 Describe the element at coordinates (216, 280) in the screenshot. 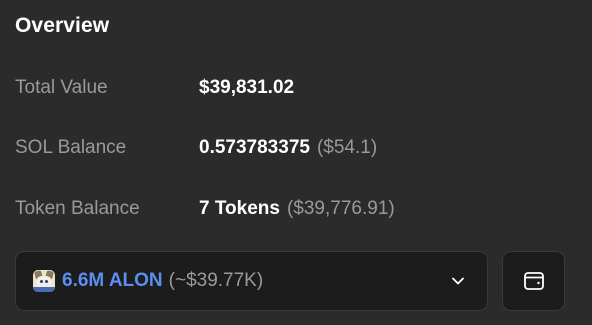

I see `token-approx-value: (~$39.77K)` at that location.